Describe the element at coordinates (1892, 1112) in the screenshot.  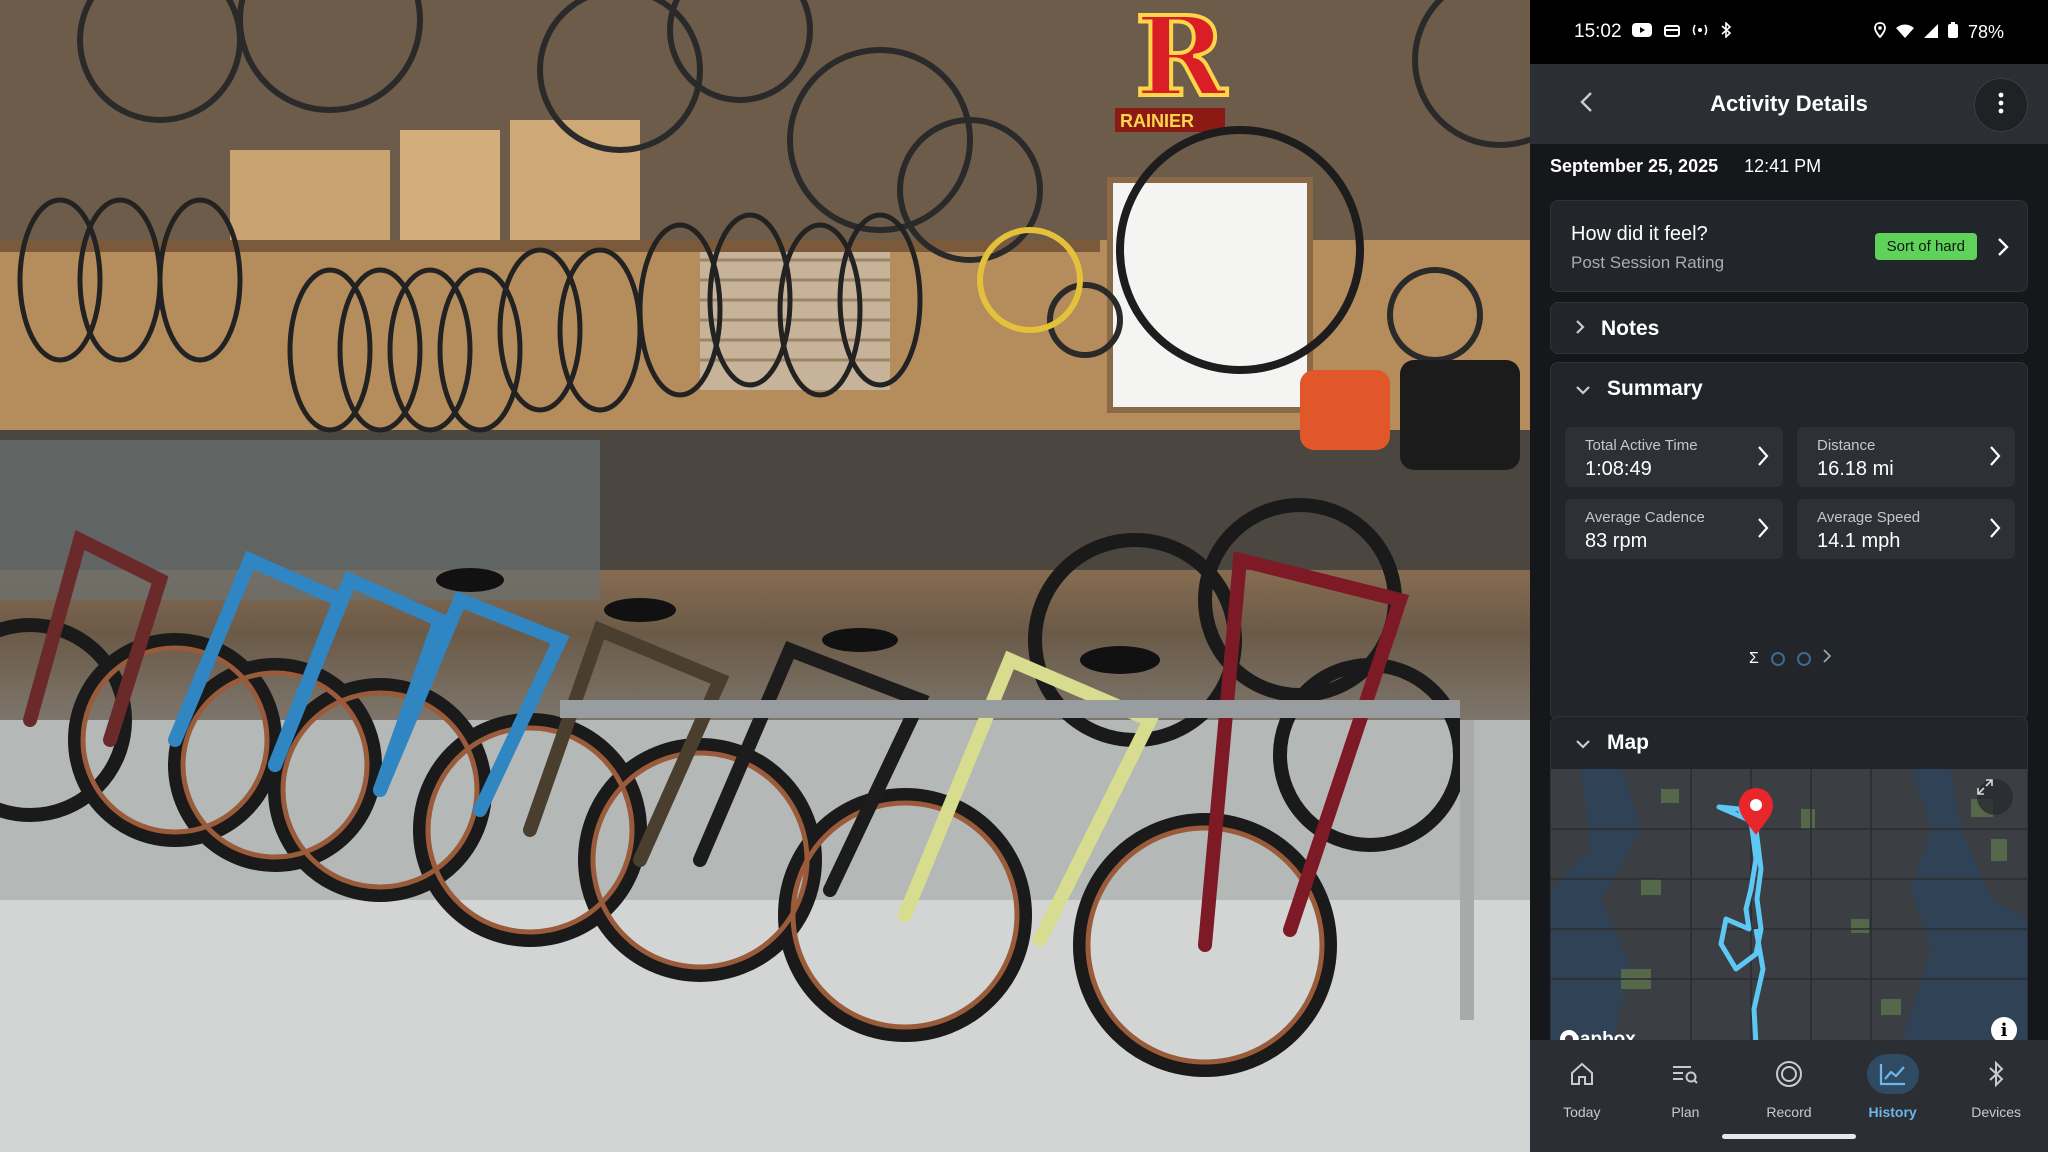
I see `nav-label: History` at that location.